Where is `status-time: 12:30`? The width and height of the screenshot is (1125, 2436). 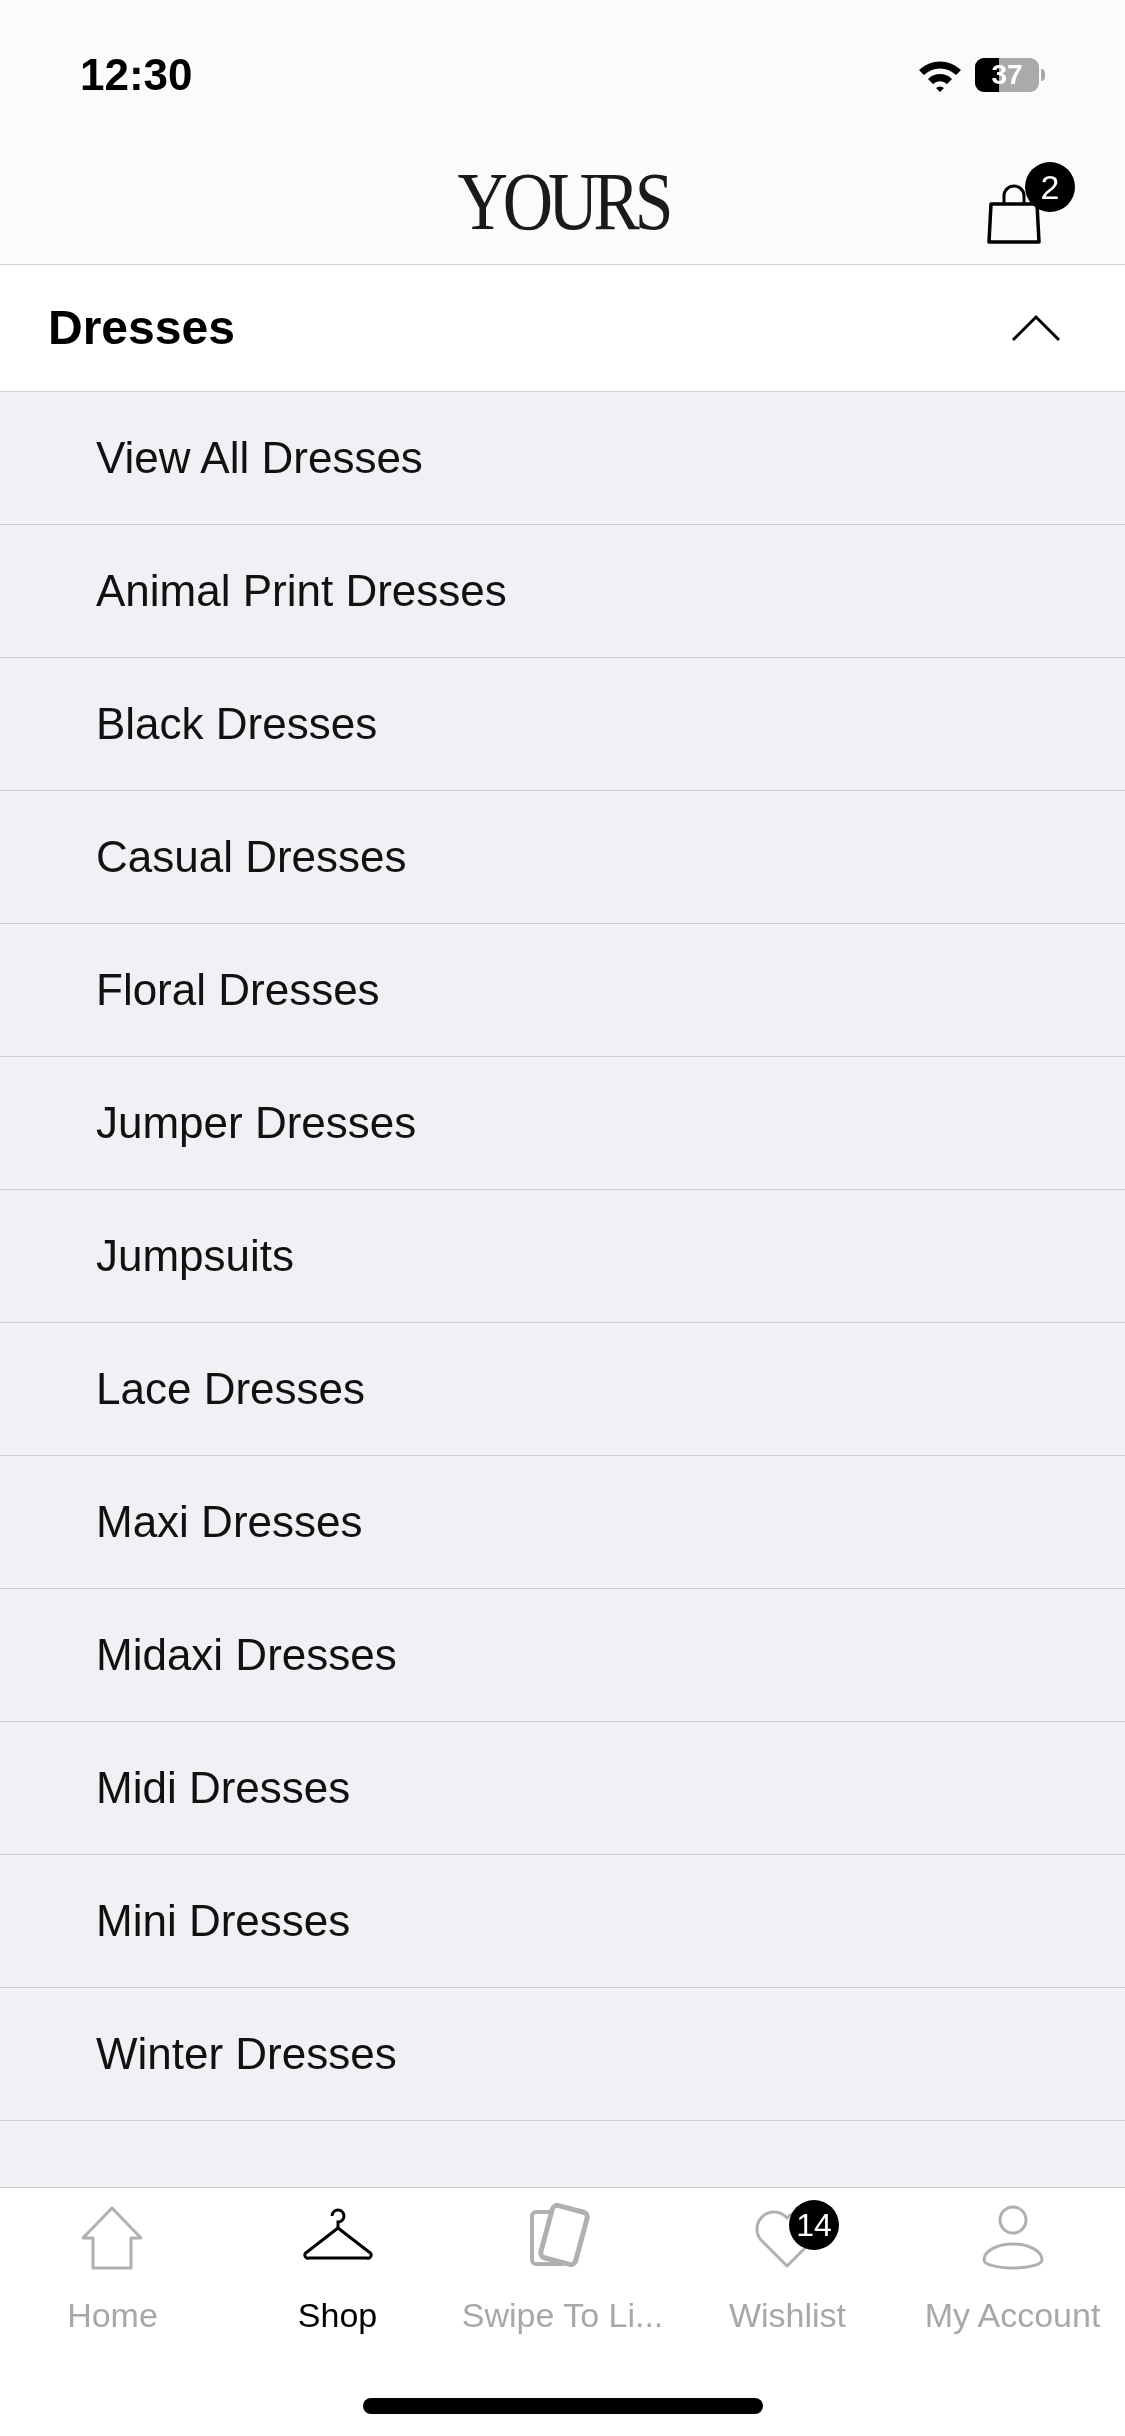 status-time: 12:30 is located at coordinates (136, 75).